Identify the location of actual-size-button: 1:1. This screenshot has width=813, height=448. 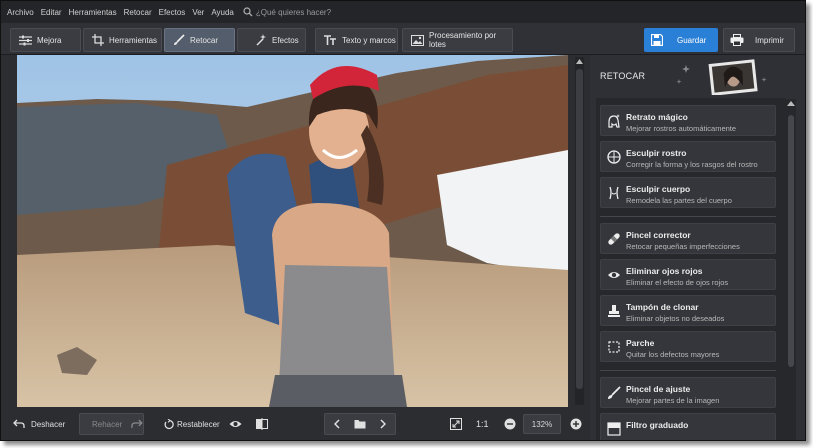
(482, 424).